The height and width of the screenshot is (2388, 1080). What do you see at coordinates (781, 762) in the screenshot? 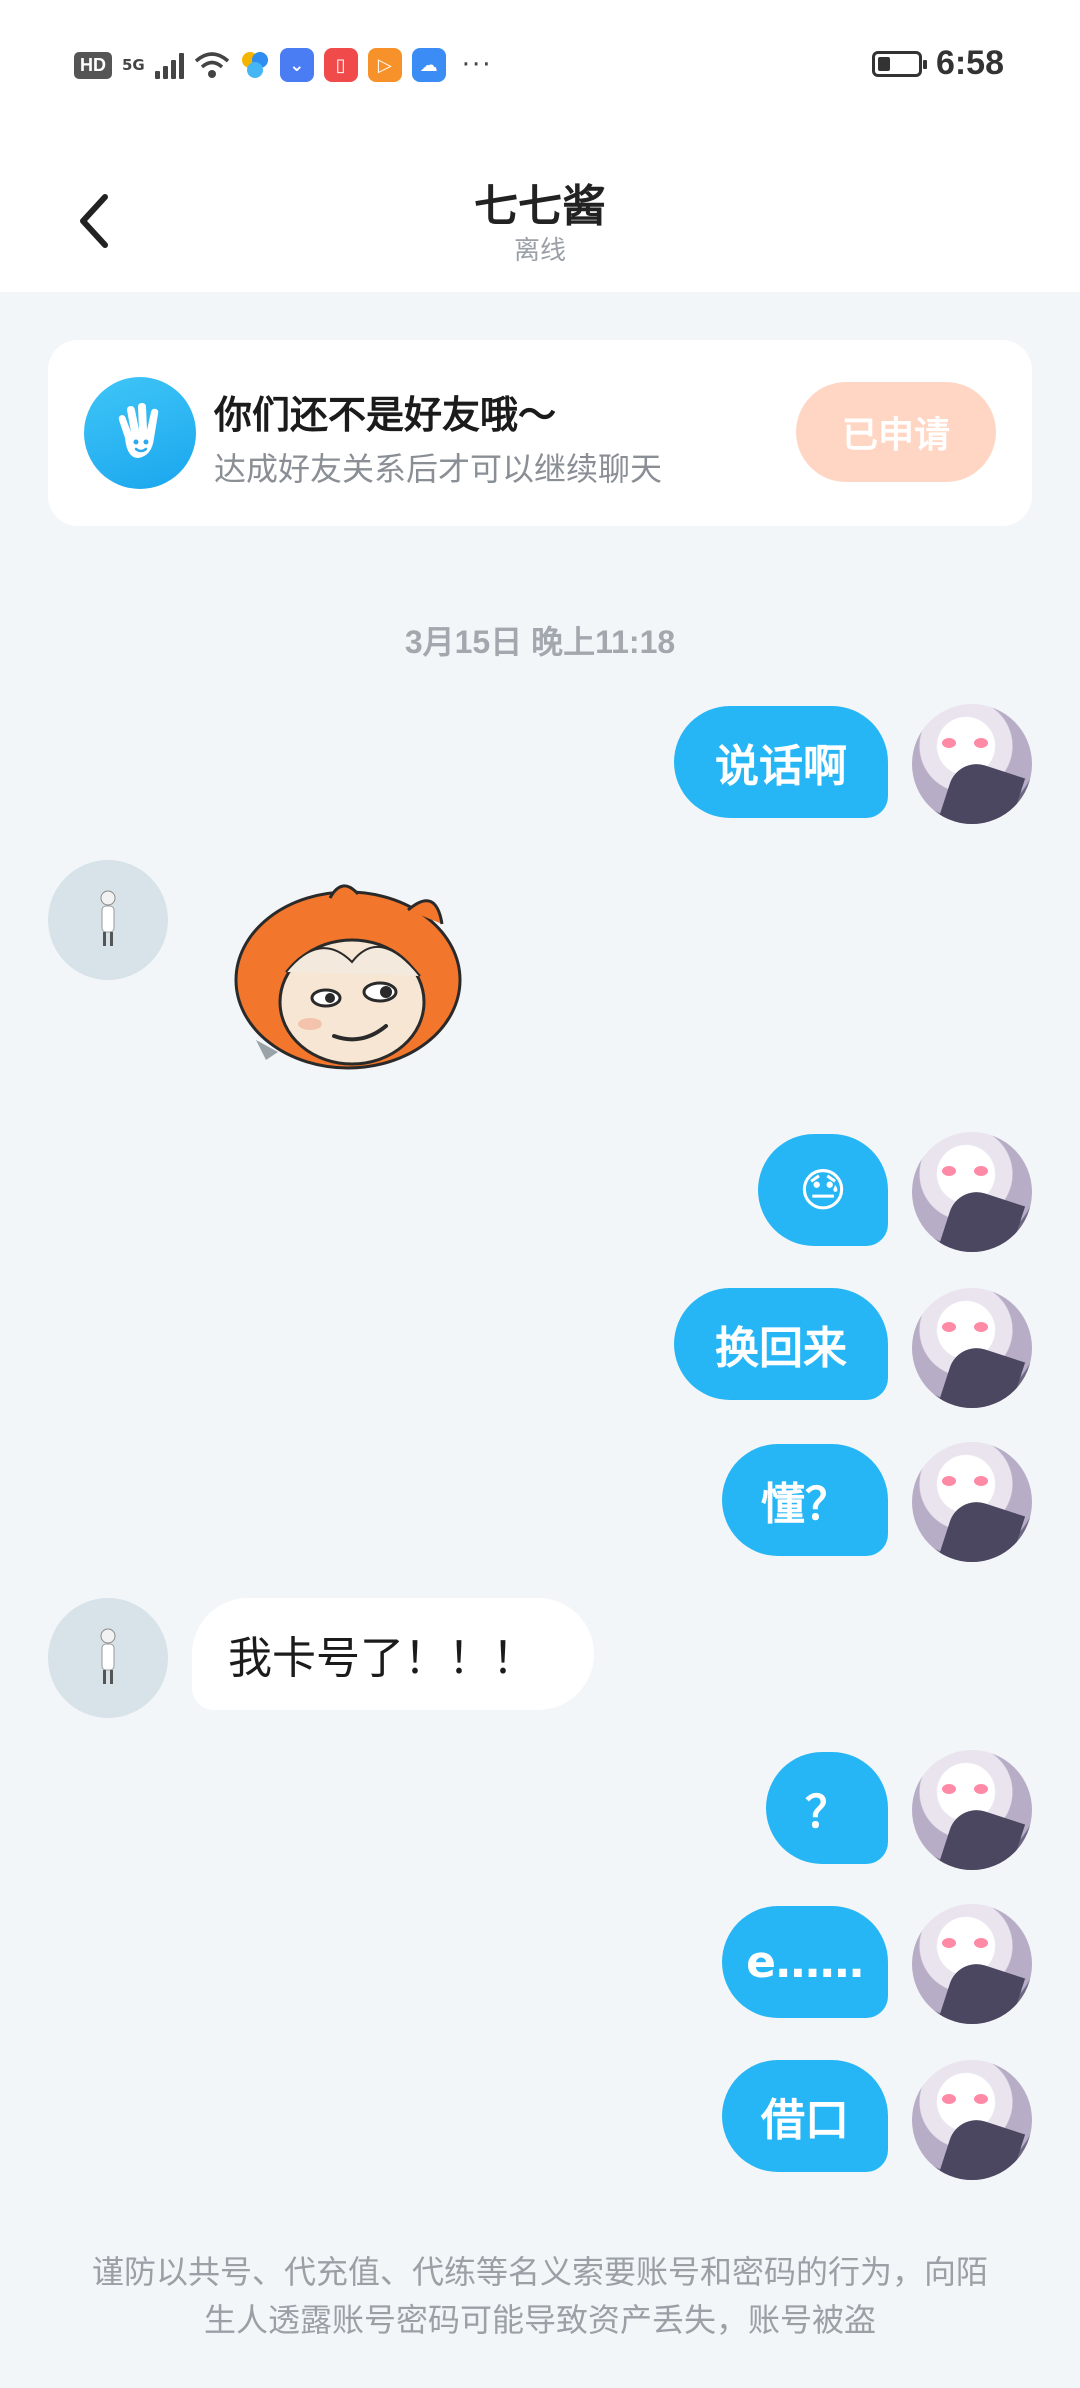
I see `message-bubble-out: 说话啊` at bounding box center [781, 762].